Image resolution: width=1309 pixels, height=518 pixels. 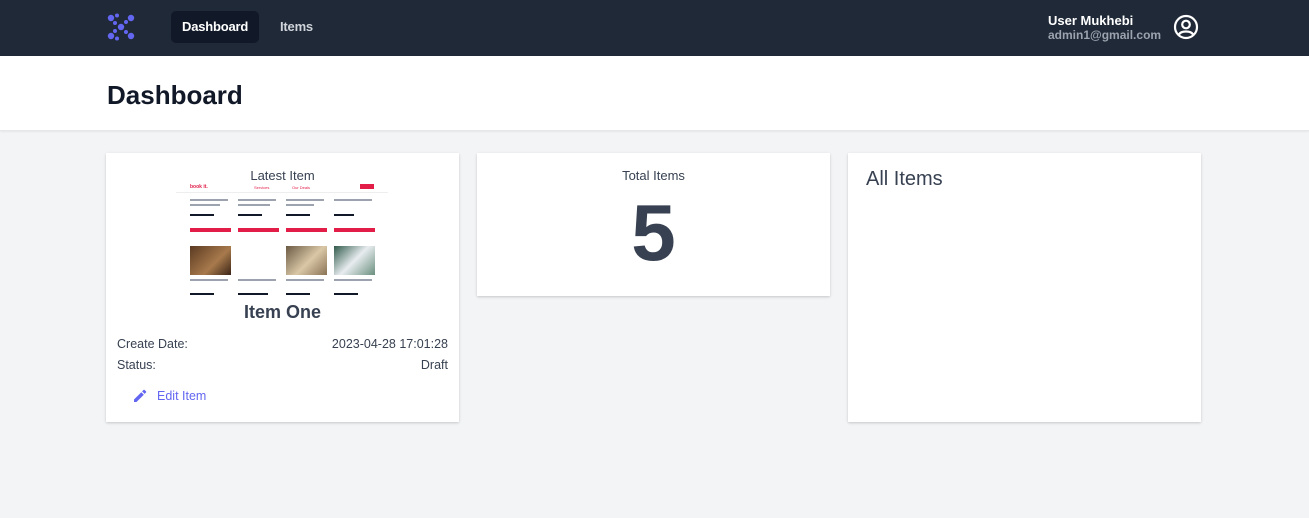 I want to click on status-label: Status:, so click(x=136, y=365).